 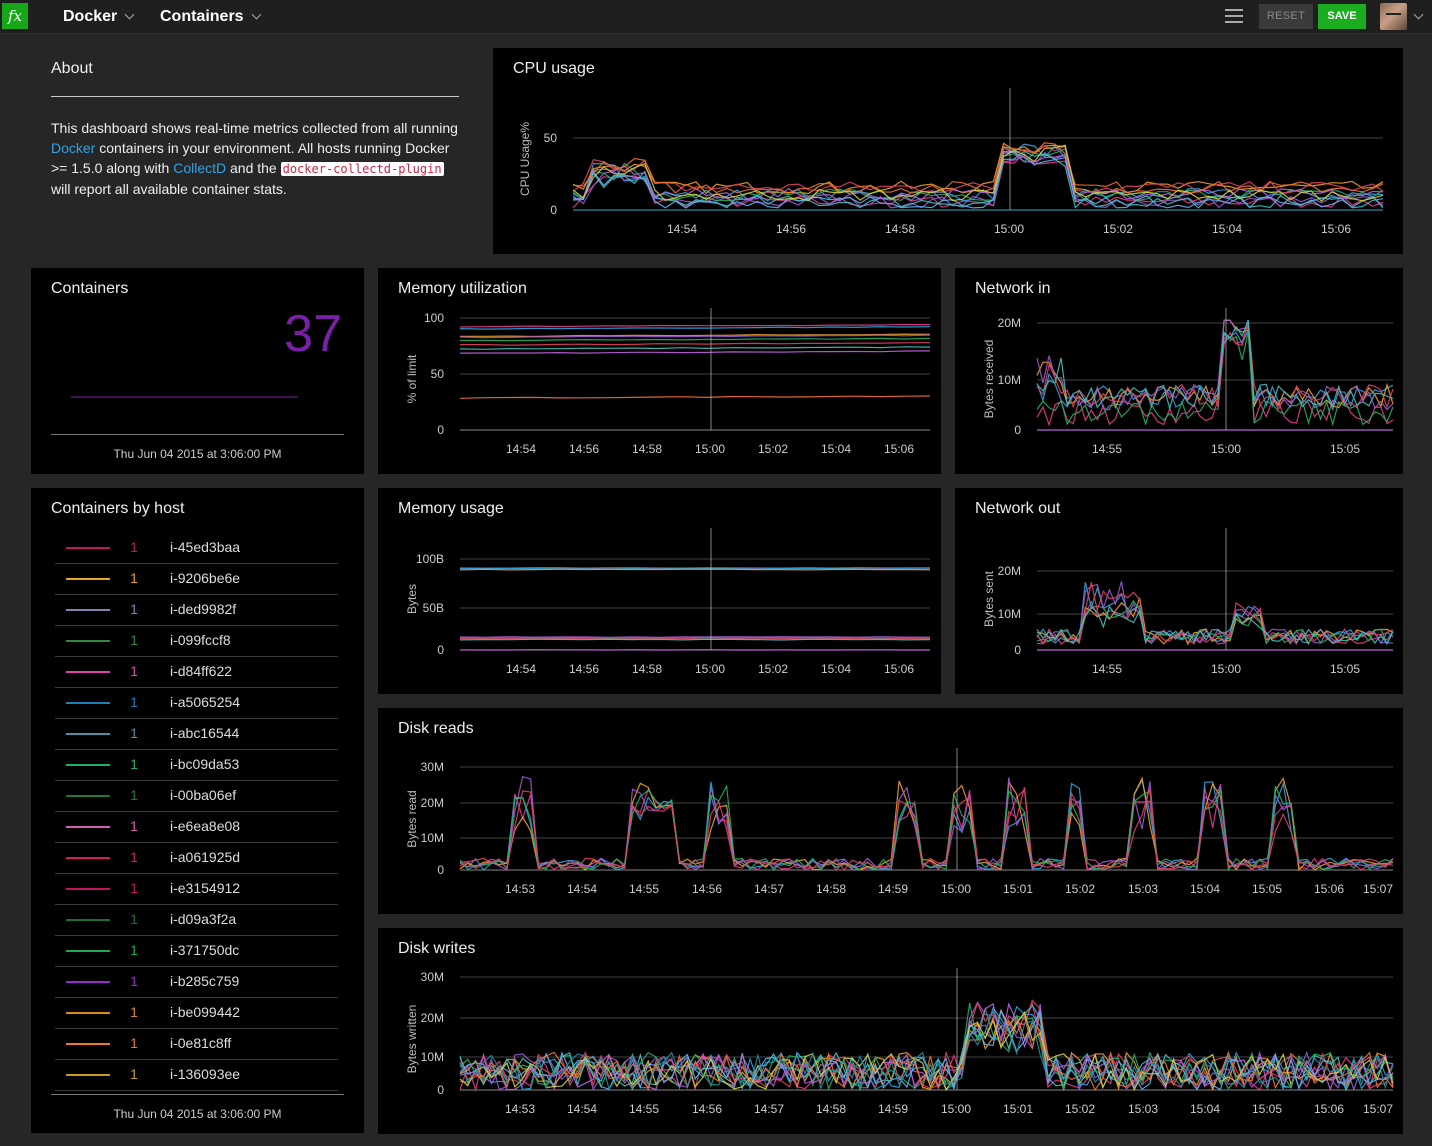 I want to click on host-row: 1 i-0e81c8ff, so click(x=196, y=1044).